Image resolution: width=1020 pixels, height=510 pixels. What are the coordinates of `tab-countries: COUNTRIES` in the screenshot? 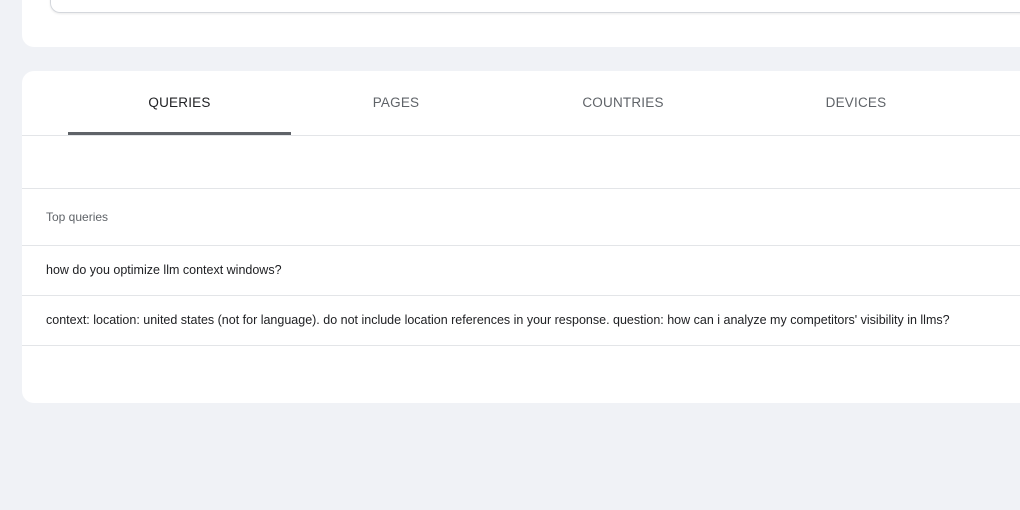 It's located at (623, 103).